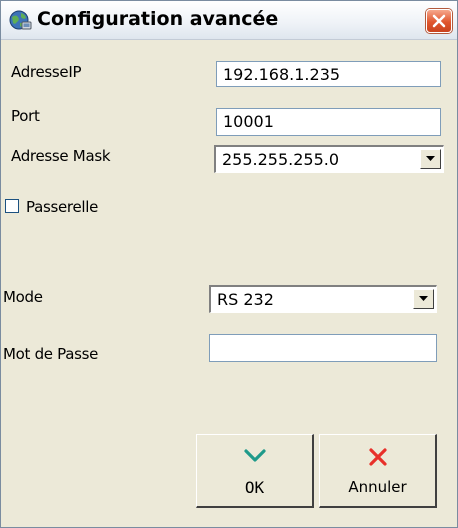  What do you see at coordinates (20, 20) in the screenshot?
I see `globe-network-icon` at bounding box center [20, 20].